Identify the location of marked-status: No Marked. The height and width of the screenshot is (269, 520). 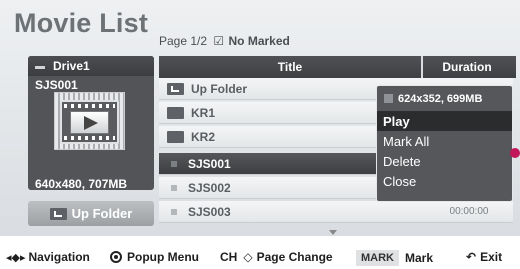
(259, 41).